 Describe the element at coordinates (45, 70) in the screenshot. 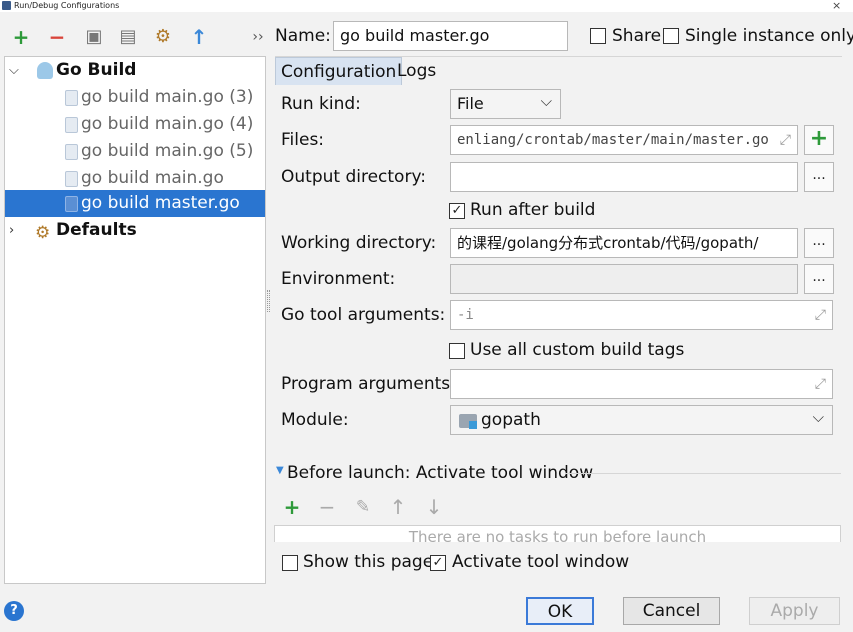

I see `gopher-icon` at that location.